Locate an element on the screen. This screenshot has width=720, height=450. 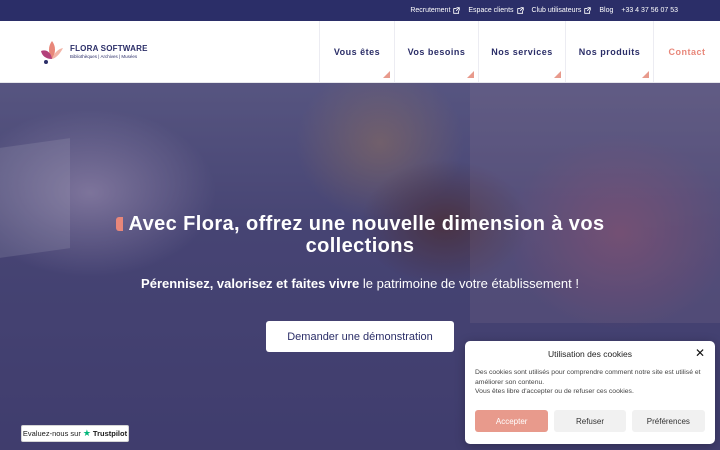
hero-subtitle-rest: le patrimoine de votre établissement ! is located at coordinates (469, 283).